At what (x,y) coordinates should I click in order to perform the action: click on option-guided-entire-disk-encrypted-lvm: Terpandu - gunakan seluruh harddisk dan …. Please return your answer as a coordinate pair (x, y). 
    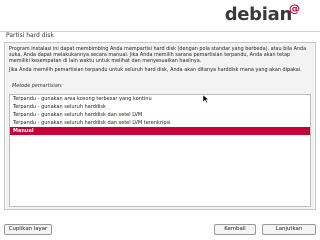
    Looking at the image, I should click on (160, 123).